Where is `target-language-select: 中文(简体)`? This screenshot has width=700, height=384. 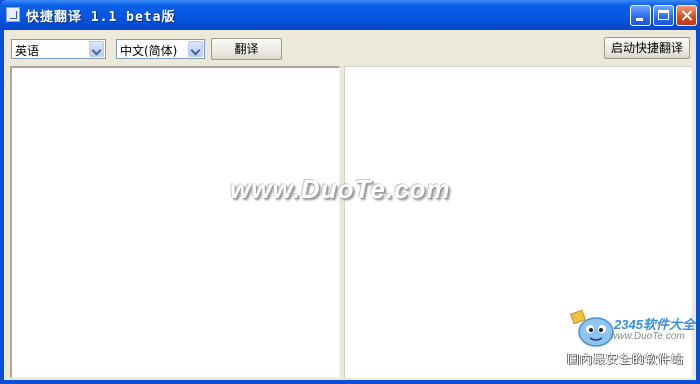
target-language-select: 中文(简体) is located at coordinates (160, 49).